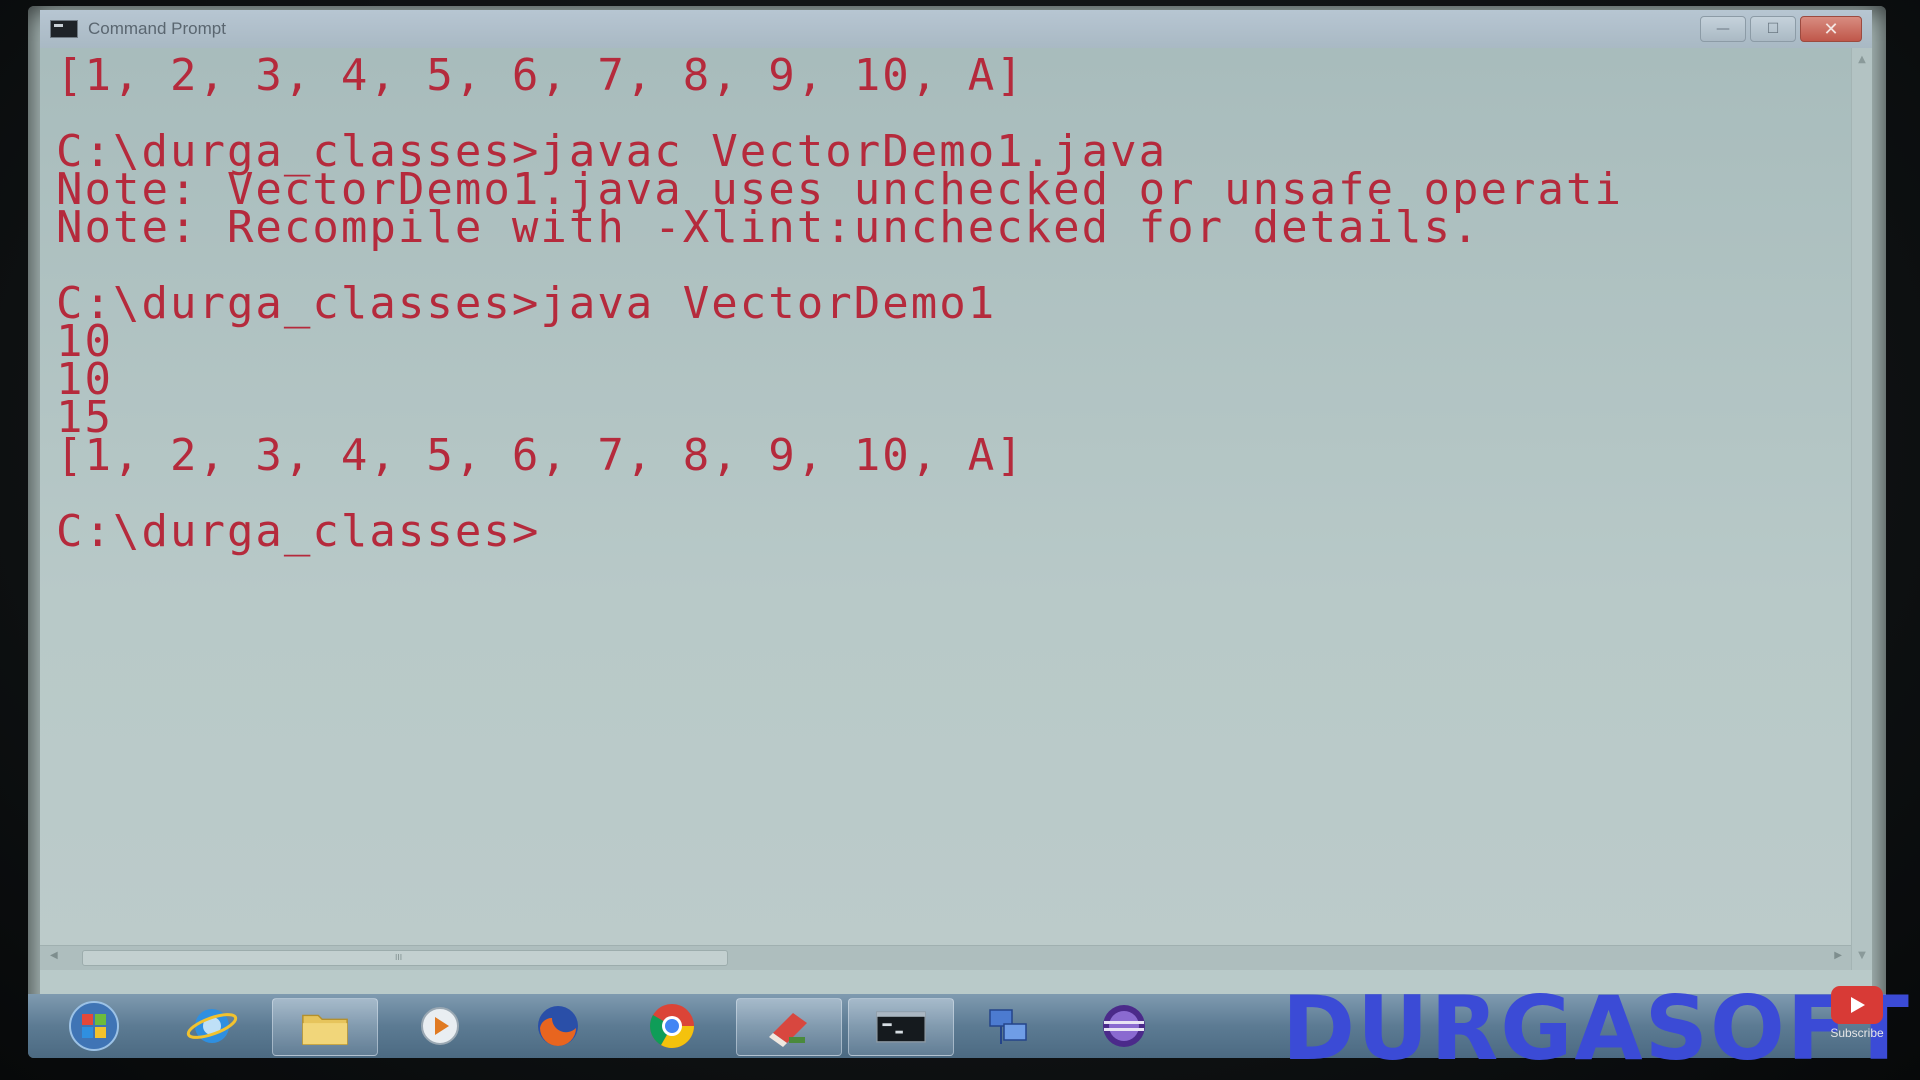 This screenshot has width=1920, height=1080. I want to click on horizontal-scrollbar: ◀ III ▶, so click(946, 957).